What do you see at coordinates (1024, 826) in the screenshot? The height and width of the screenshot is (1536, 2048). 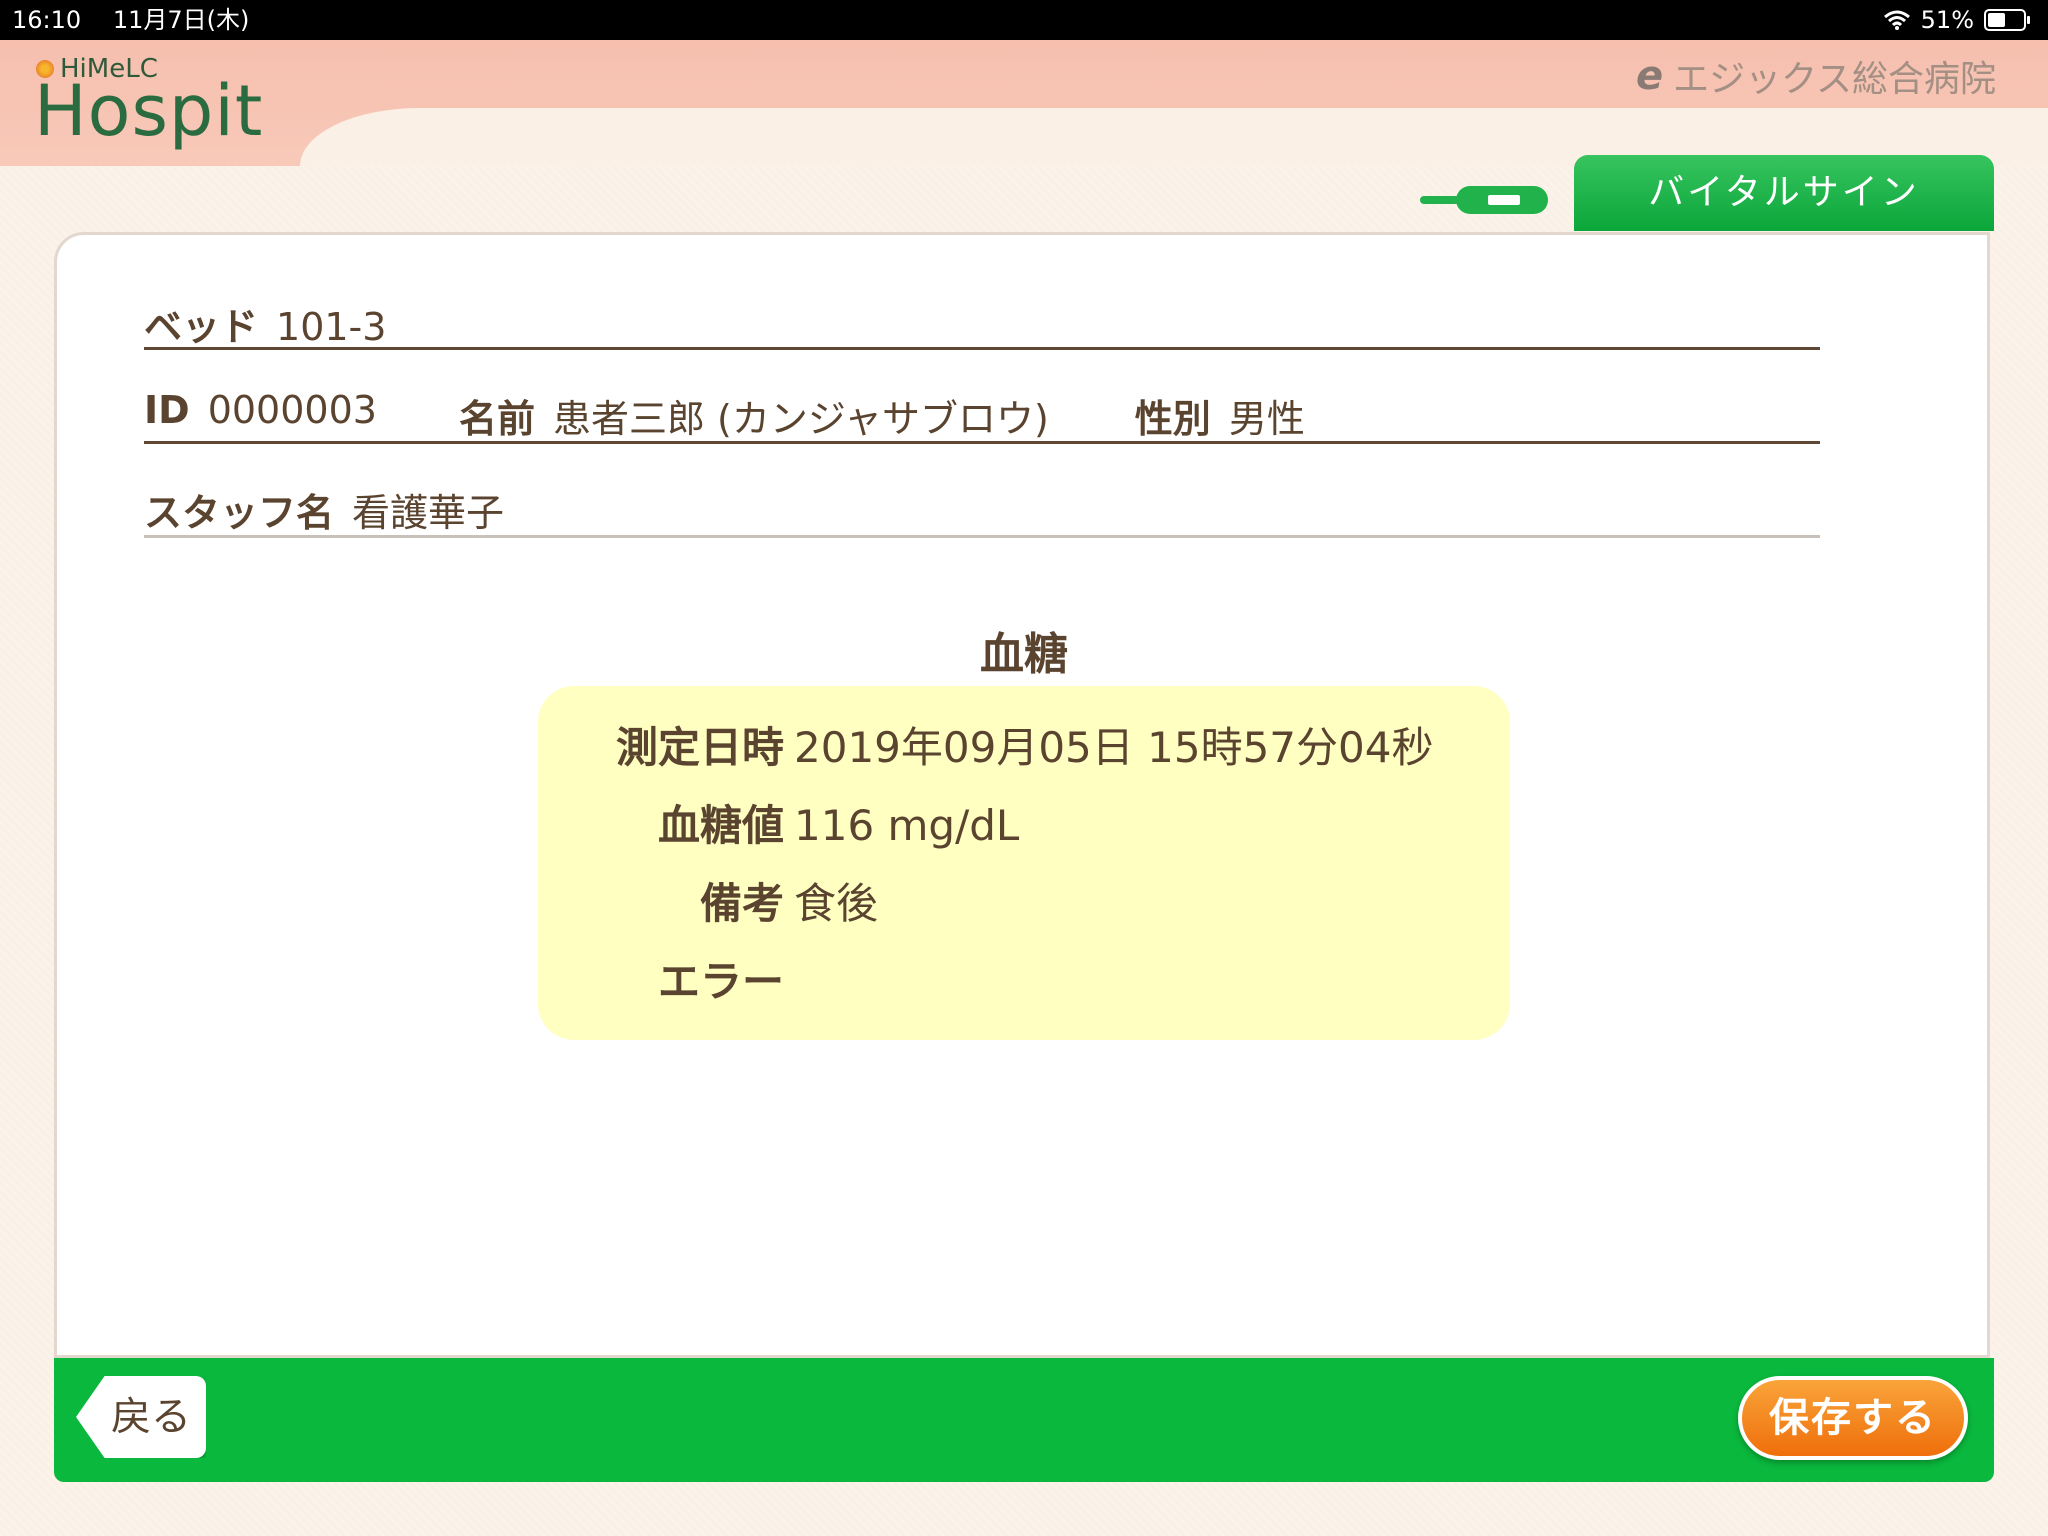 I see `glucose-value-row: 血糖値 116 mg/dL` at bounding box center [1024, 826].